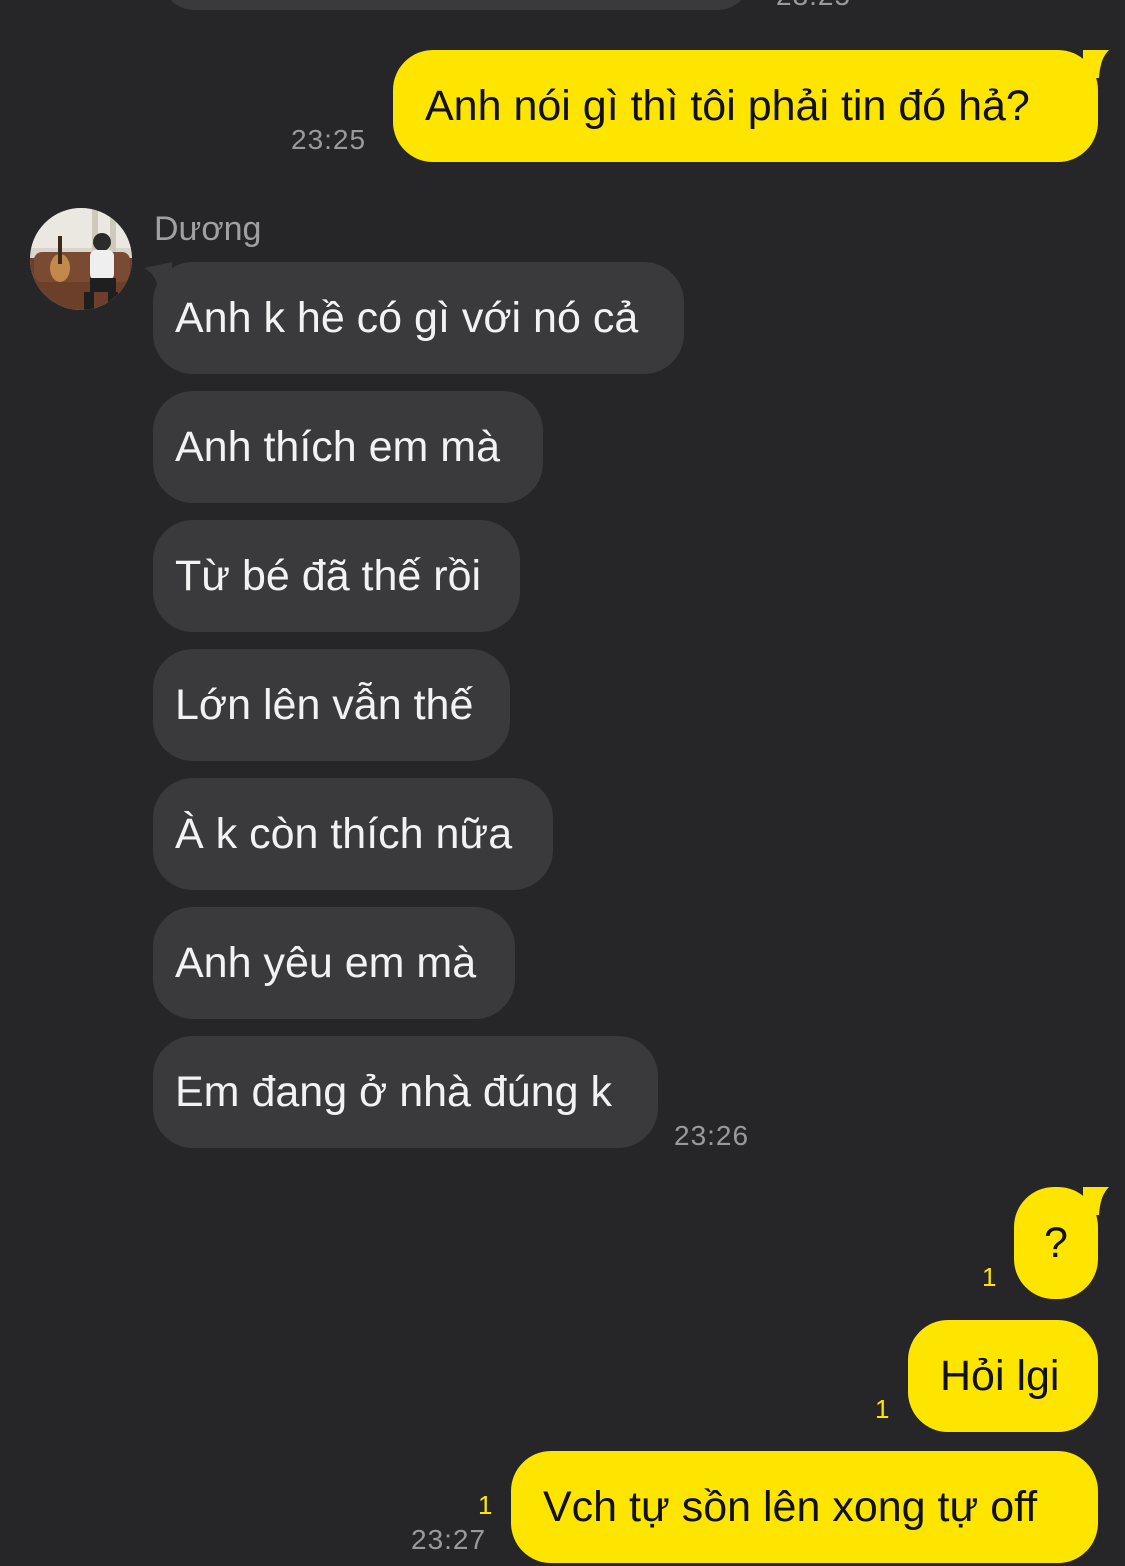 Image resolution: width=1125 pixels, height=1566 pixels. What do you see at coordinates (727, 105) in the screenshot?
I see `message-text: Anh nói gì thì tôi phải tin đó hả?` at bounding box center [727, 105].